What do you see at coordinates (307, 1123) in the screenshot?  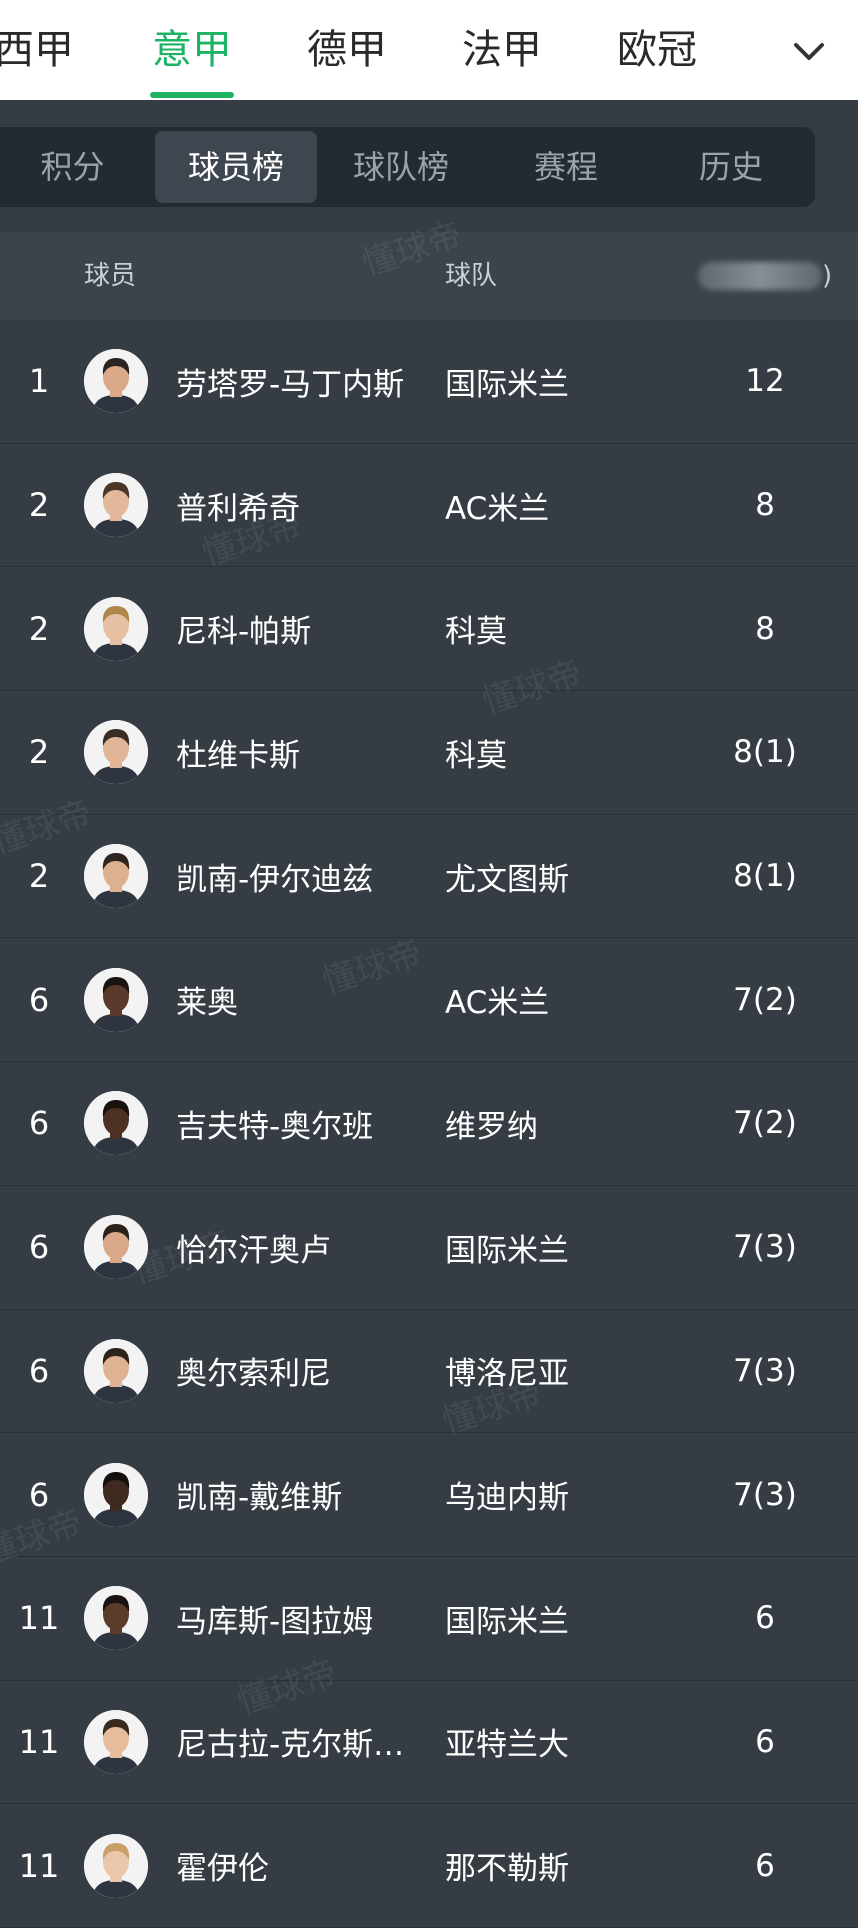 I see `player-name: 吉夫特-奥尔班` at bounding box center [307, 1123].